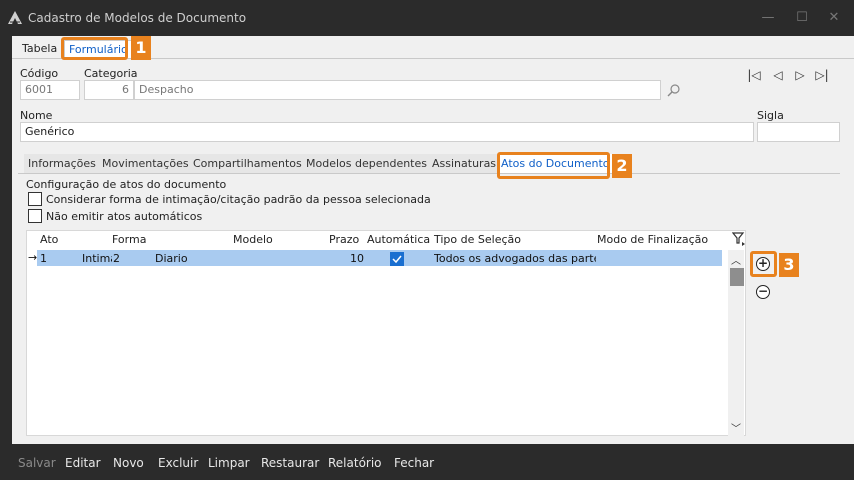 Image resolution: width=854 pixels, height=480 pixels. I want to click on window-title: Cadastro de Modelos de Documento, so click(137, 18).